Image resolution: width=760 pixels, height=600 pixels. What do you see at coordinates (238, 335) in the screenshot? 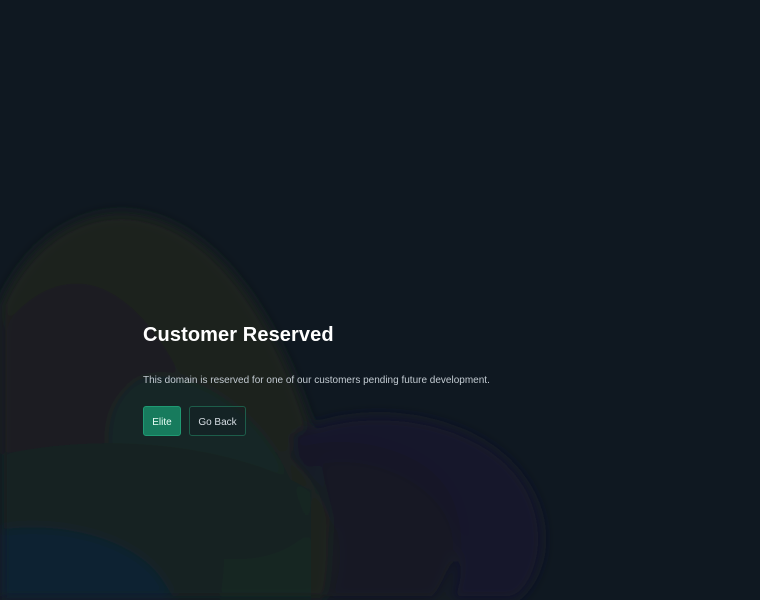
I see `page-title: Customer Reserved` at bounding box center [238, 335].